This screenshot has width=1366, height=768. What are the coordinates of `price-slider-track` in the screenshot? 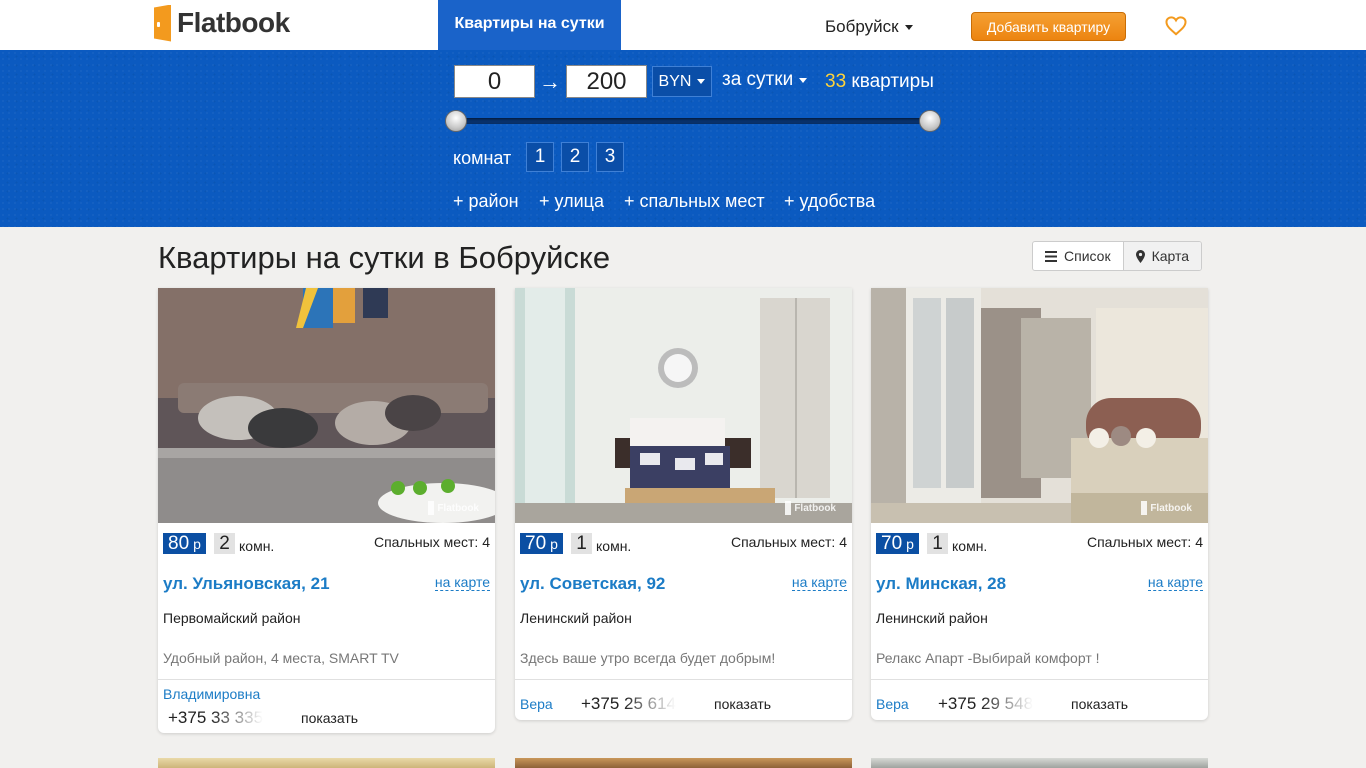 It's located at (693, 121).